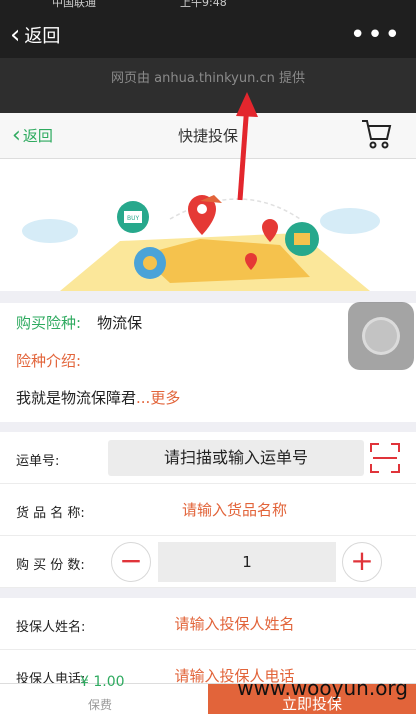 The image size is (416, 714). What do you see at coordinates (376, 35) in the screenshot?
I see `more-menu-icon: •••` at bounding box center [376, 35].